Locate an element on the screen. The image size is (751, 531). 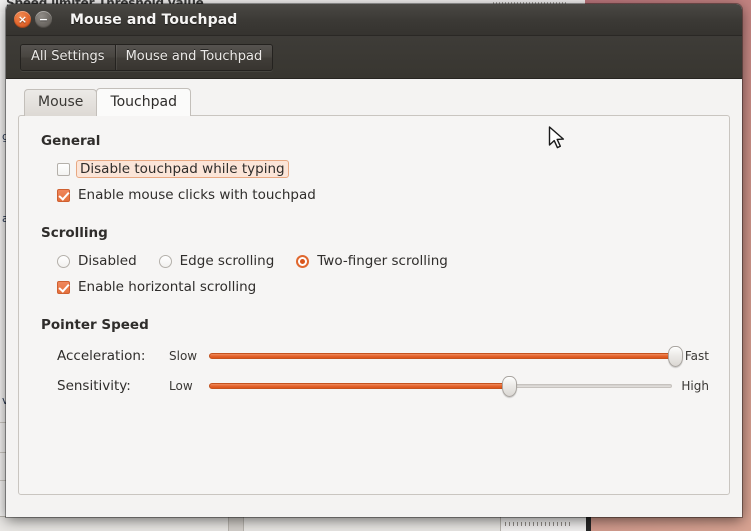
label-enable-mouse-clicks-with-touchpad: Enable mouse clicks with touchpad is located at coordinates (197, 195).